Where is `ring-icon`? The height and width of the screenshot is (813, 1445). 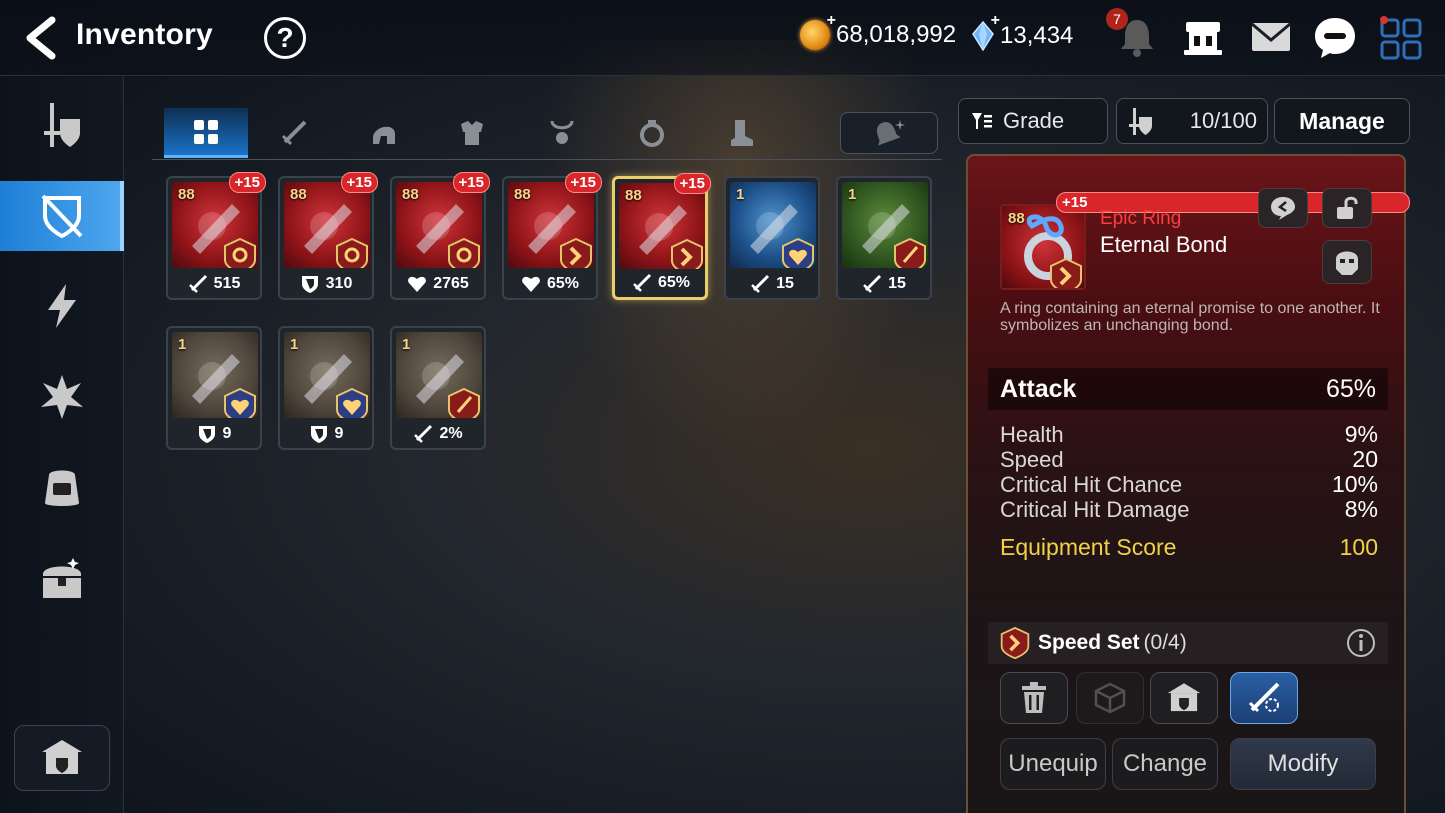
ring-icon is located at coordinates (652, 133).